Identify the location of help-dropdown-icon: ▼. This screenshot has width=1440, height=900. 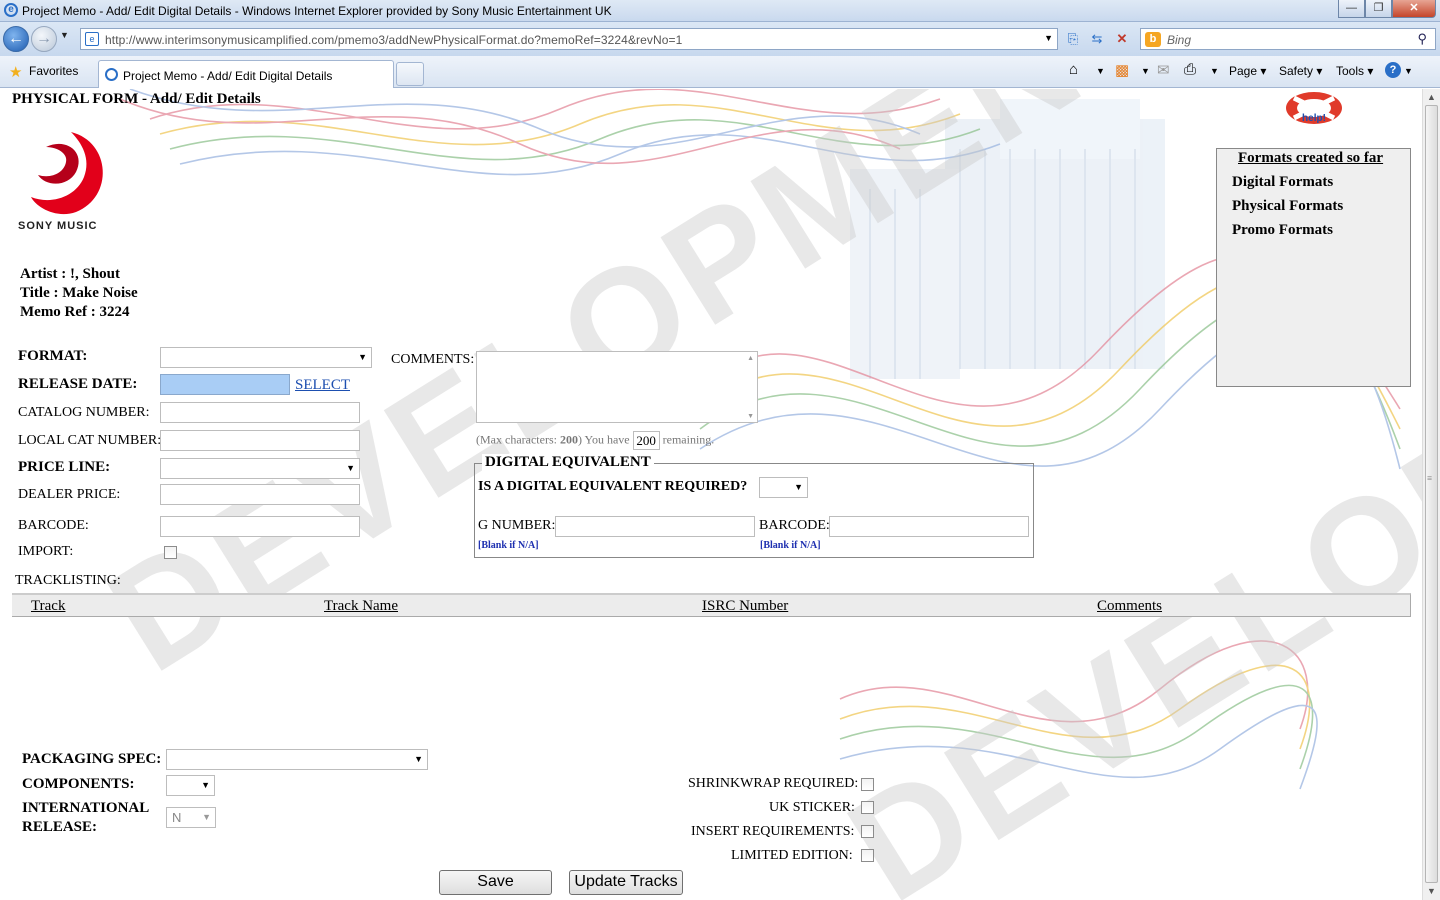
(1408, 71).